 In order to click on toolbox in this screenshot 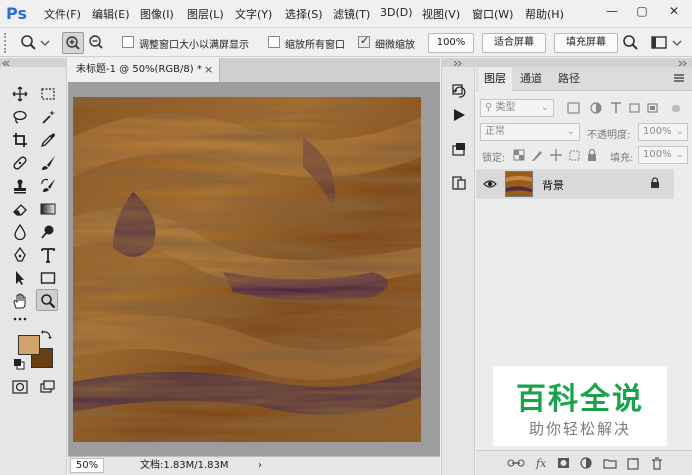, I will do `click(33, 266)`.